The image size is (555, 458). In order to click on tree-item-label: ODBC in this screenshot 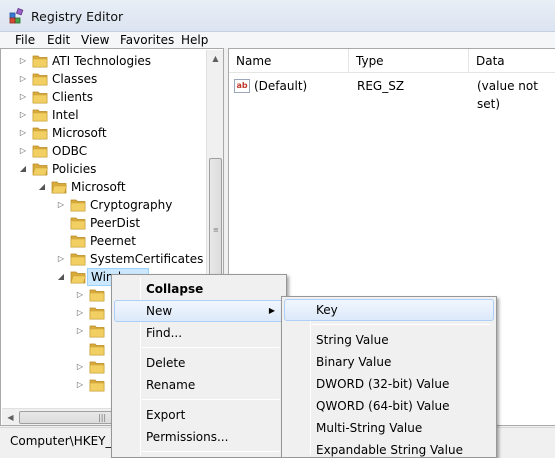, I will do `click(70, 151)`.